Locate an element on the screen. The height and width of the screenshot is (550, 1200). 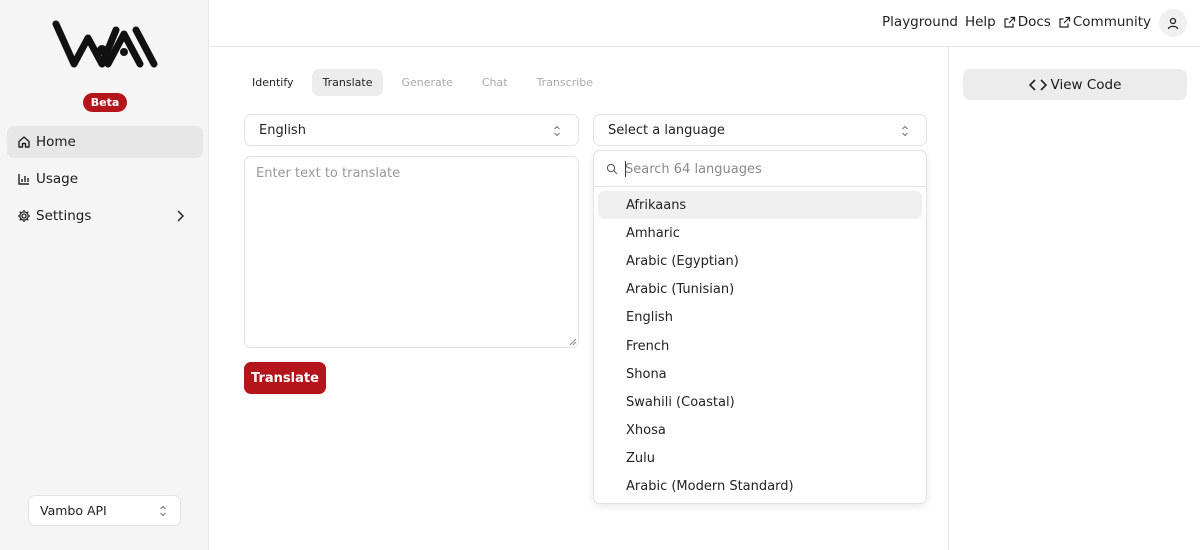
sidebar-nav: Home Usage Settings is located at coordinates (105, 181).